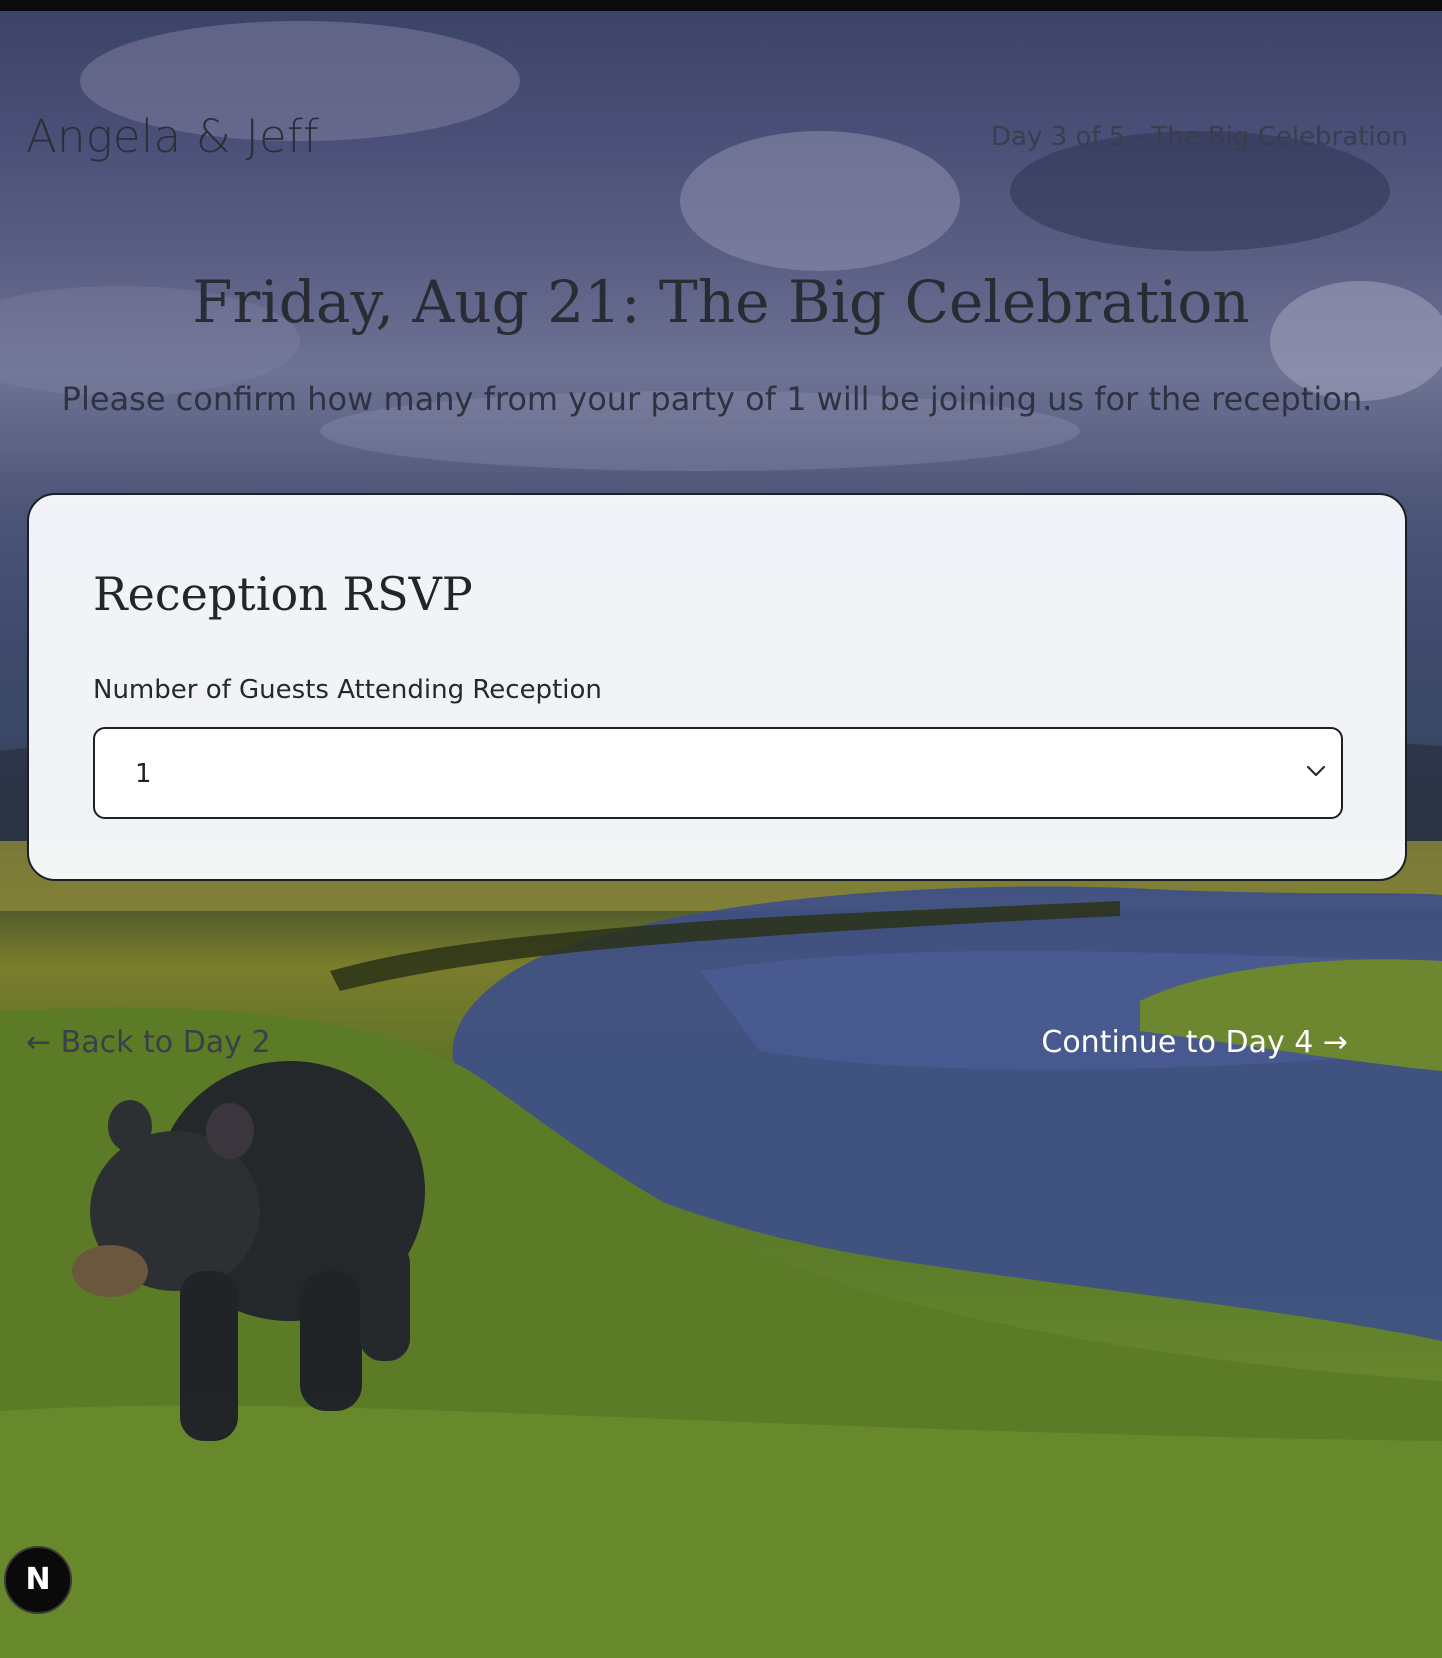  I want to click on guests-count-select: 1, so click(718, 773).